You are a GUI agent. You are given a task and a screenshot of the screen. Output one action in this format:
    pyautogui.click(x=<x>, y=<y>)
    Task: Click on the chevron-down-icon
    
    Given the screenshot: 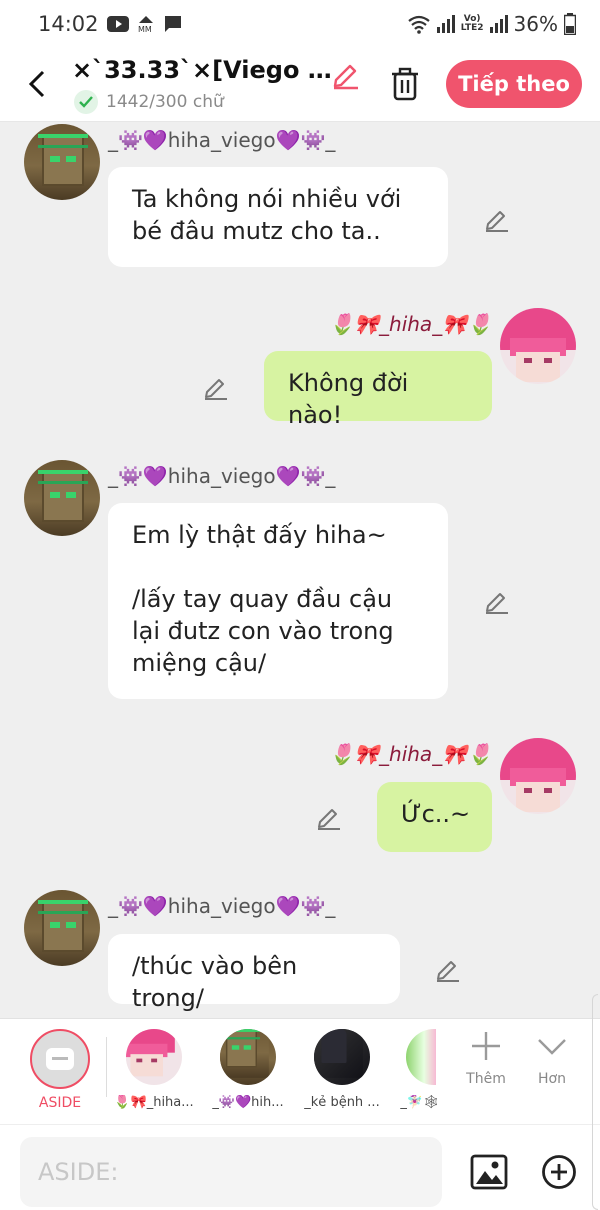 What is the action you would take?
    pyautogui.click(x=552, y=1047)
    